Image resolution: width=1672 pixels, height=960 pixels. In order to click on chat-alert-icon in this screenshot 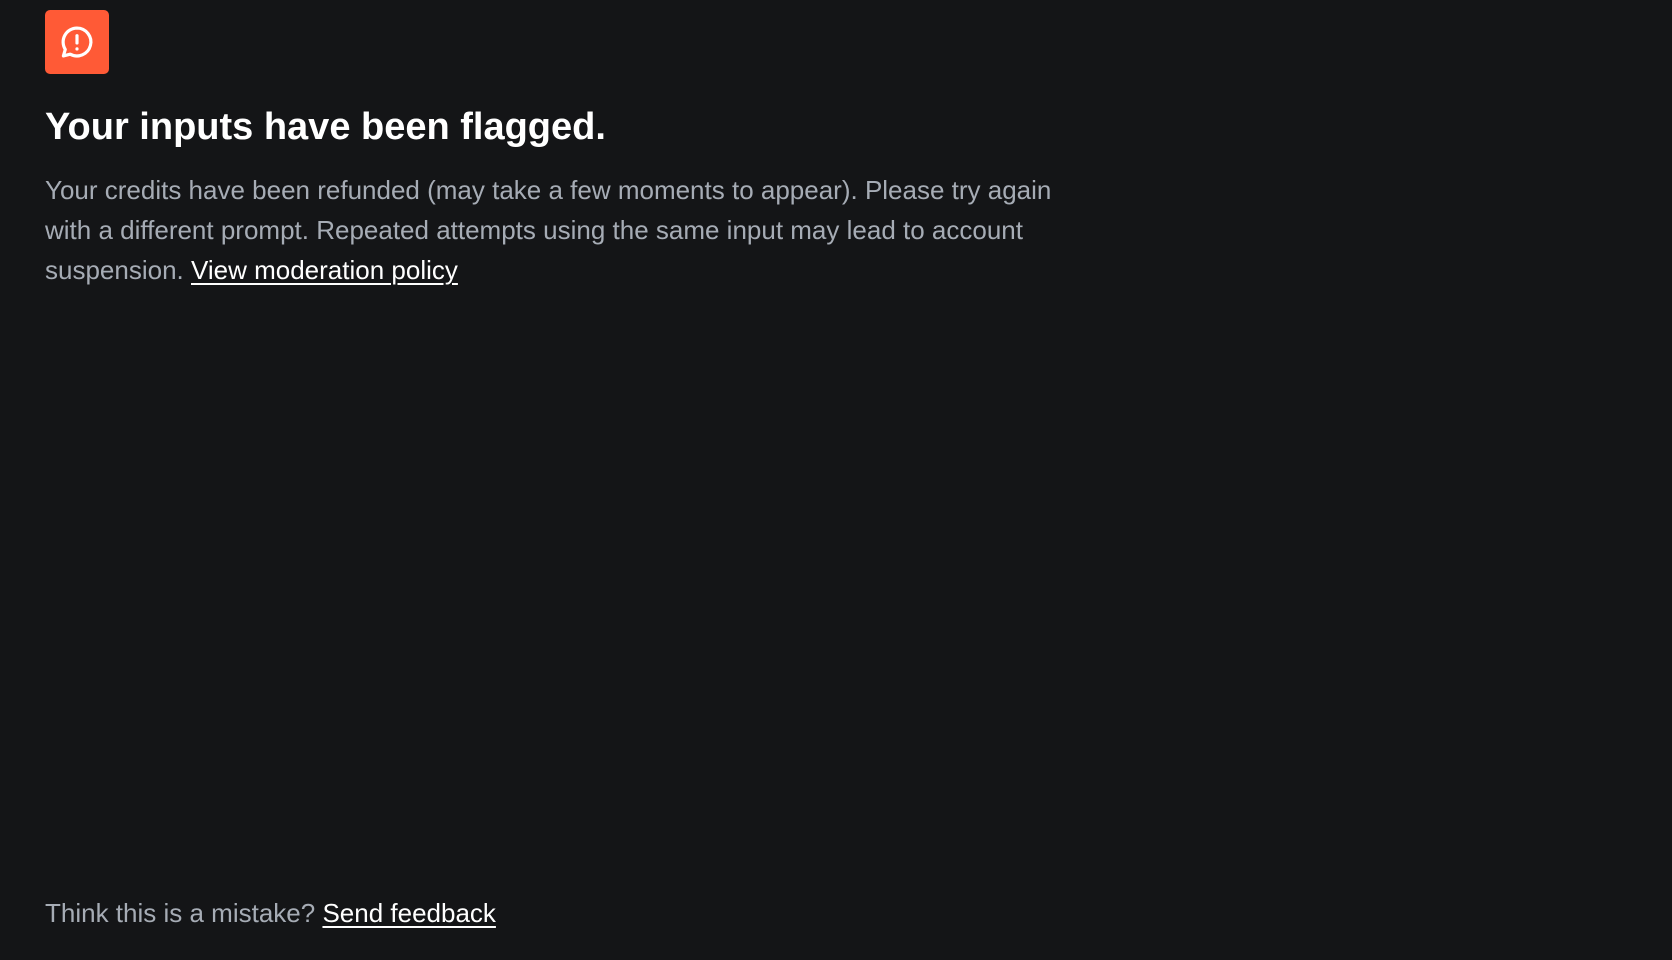, I will do `click(77, 42)`.